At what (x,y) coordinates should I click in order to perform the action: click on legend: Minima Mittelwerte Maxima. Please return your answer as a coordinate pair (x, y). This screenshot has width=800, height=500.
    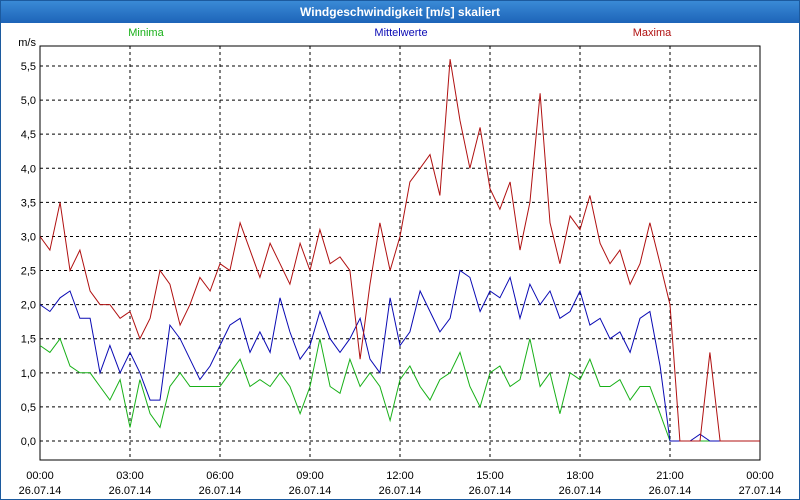
    Looking at the image, I should click on (400, 33).